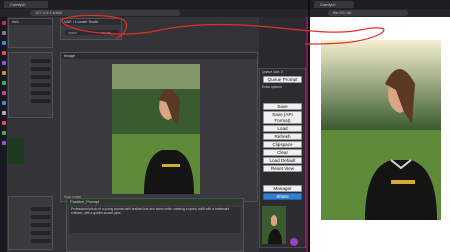  I want to click on right-tab-bar: ComfyUI, so click(380, 4).